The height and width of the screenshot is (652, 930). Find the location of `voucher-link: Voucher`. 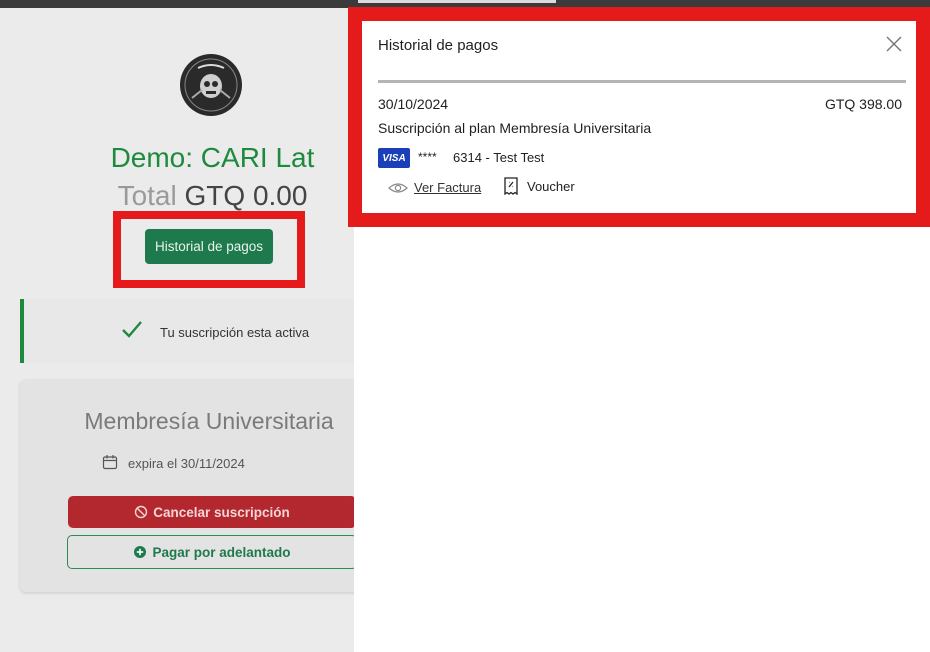

voucher-link: Voucher is located at coordinates (539, 186).